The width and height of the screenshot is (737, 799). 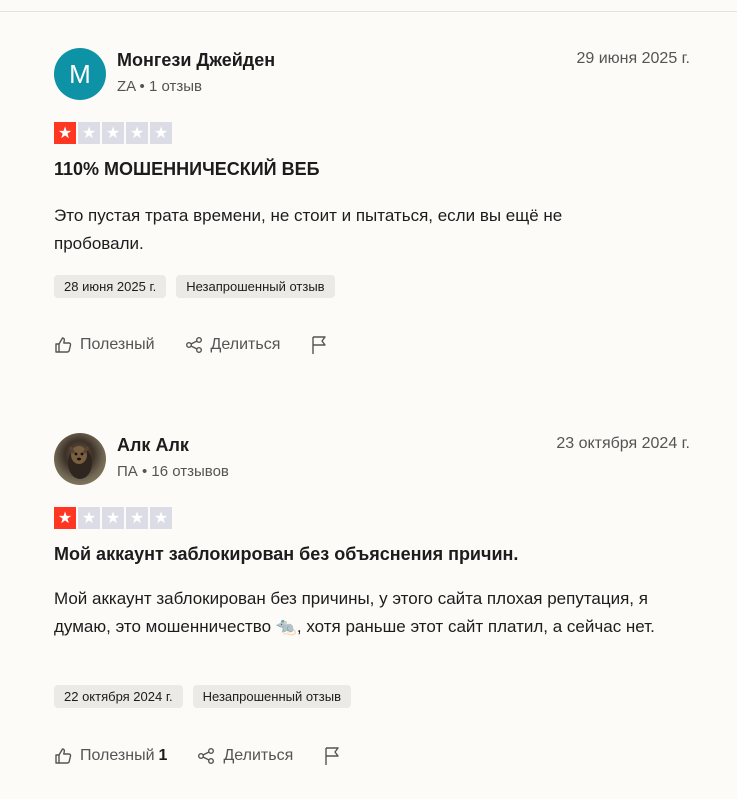 What do you see at coordinates (110, 286) in the screenshot?
I see `experience-date-badge: 28 июня 2025 г.` at bounding box center [110, 286].